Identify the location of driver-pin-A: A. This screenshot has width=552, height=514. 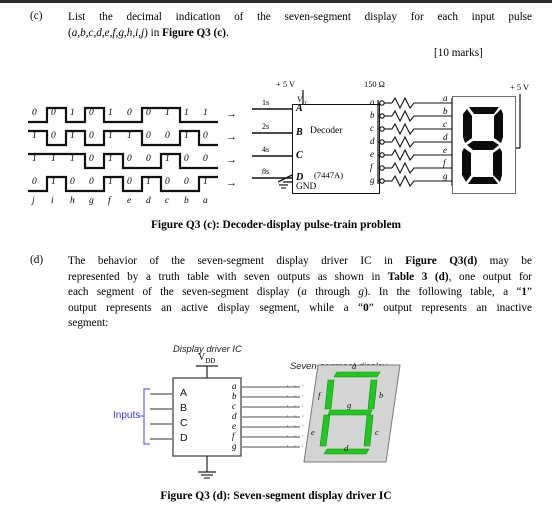
(184, 393).